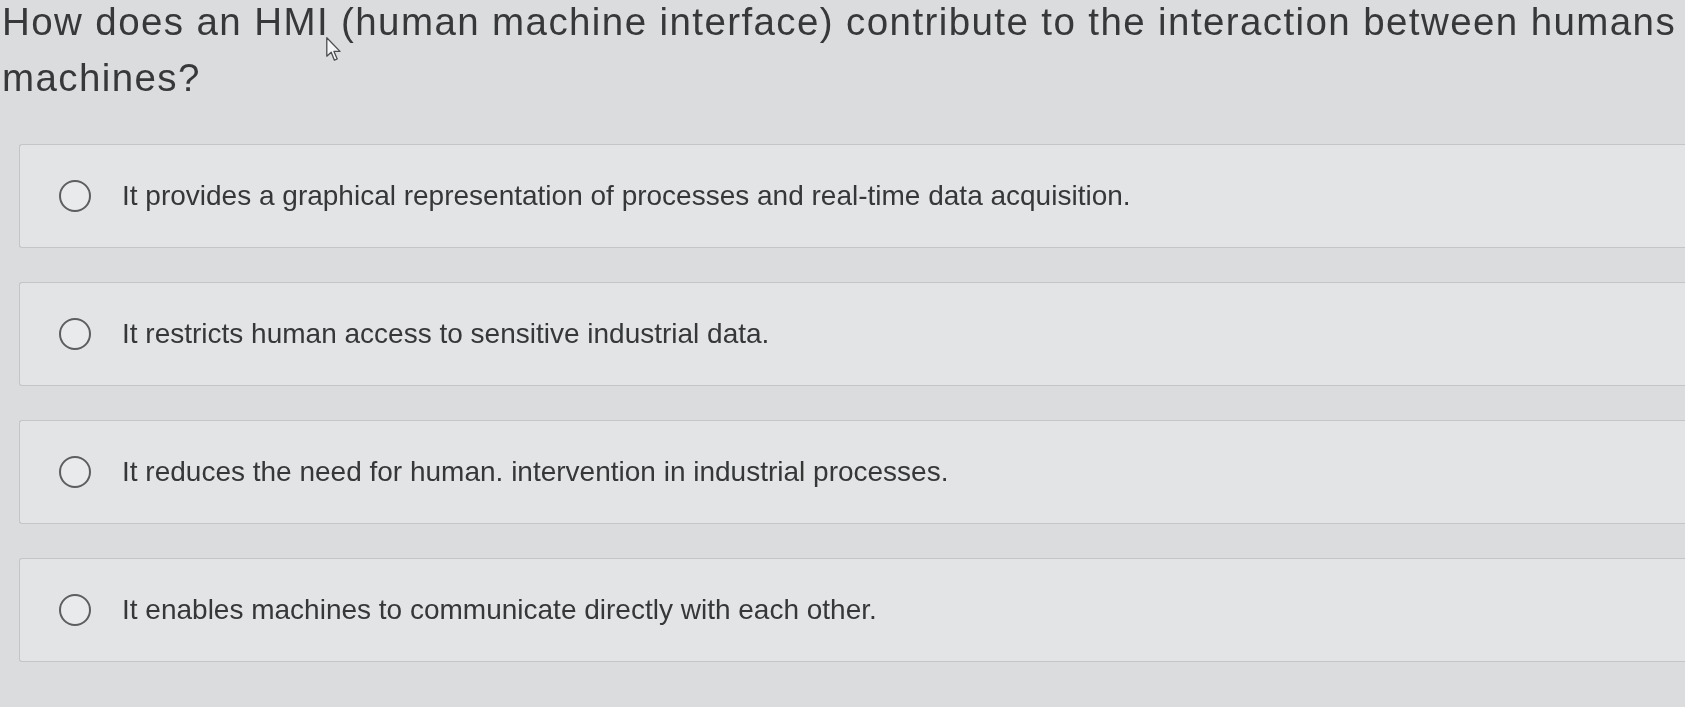  I want to click on option-text: It restricts human access to sensitive industrial data., so click(446, 334).